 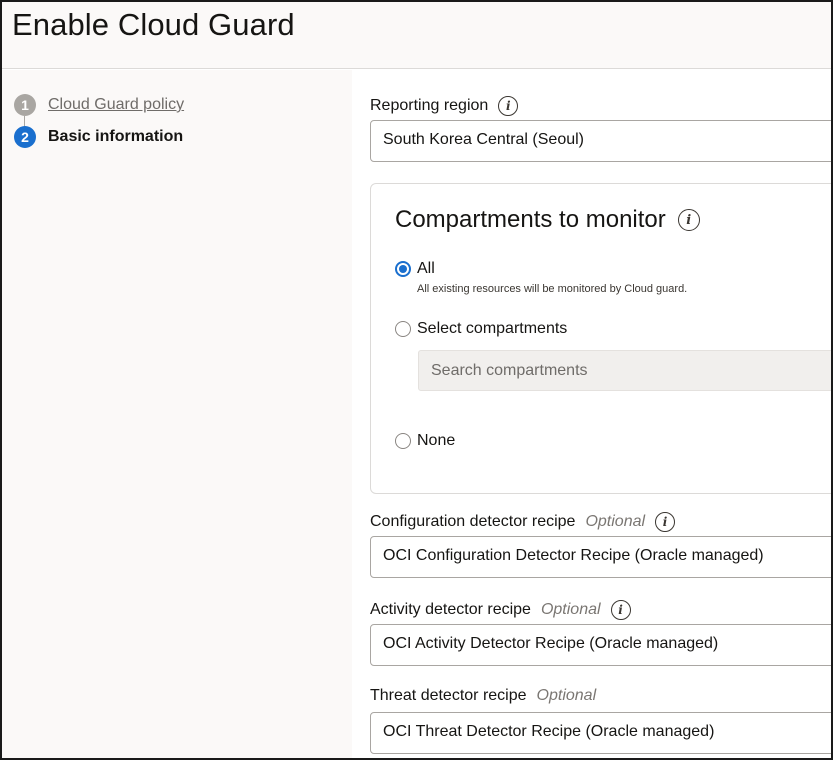 What do you see at coordinates (450, 609) in the screenshot?
I see `activity-recipe-label: Activity detector recipe` at bounding box center [450, 609].